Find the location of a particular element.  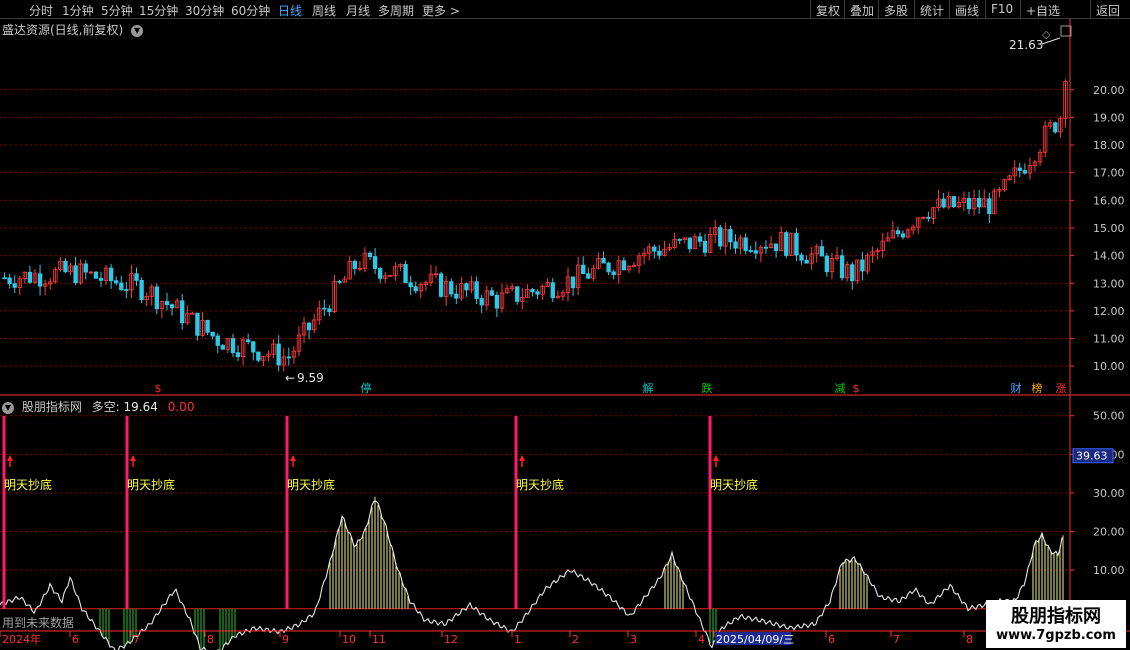

event-mark: 榜 is located at coordinates (1037, 388).